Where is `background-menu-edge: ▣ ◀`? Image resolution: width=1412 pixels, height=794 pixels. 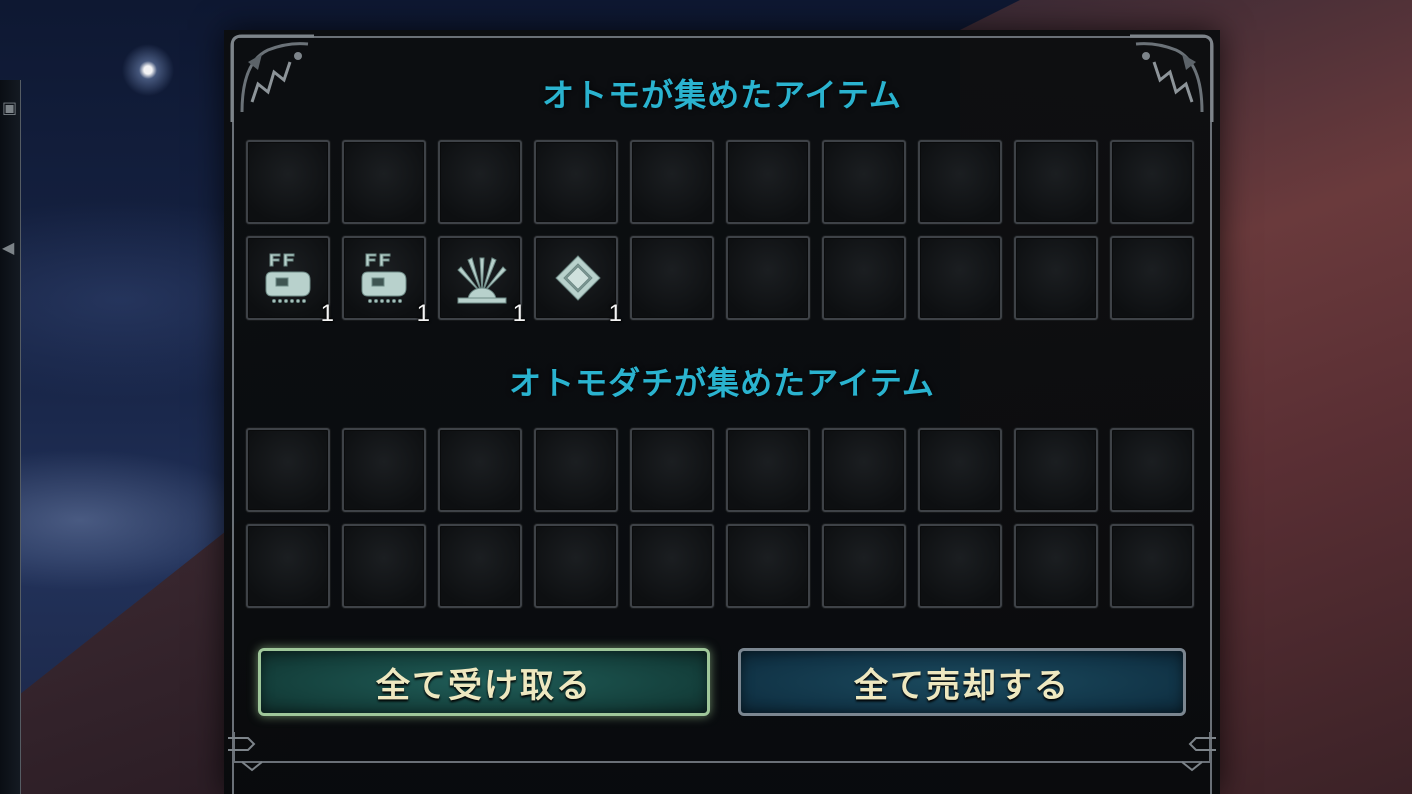
background-menu-edge: ▣ ◀ is located at coordinates (10, 437).